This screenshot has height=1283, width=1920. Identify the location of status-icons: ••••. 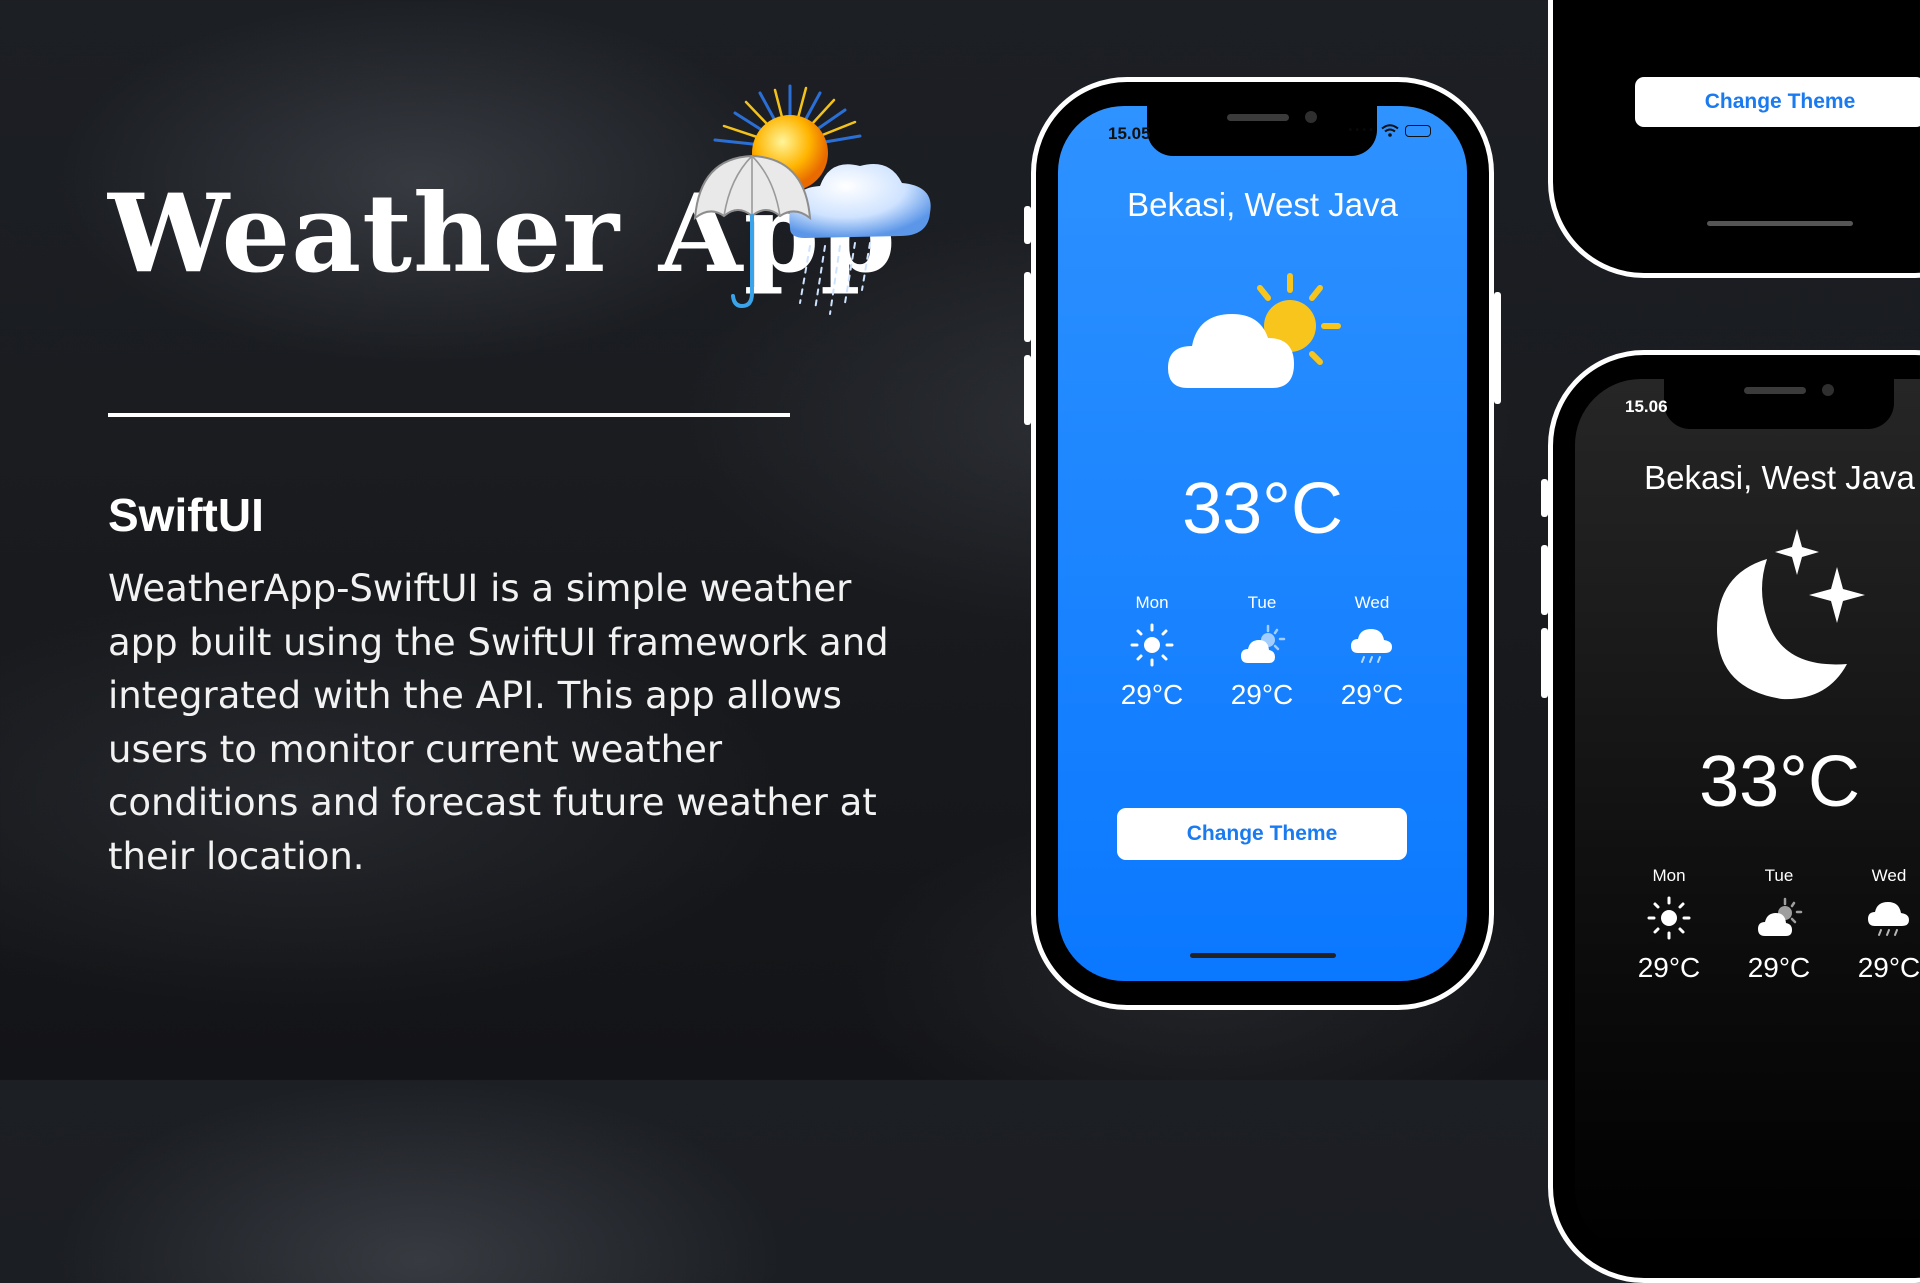
(1389, 130).